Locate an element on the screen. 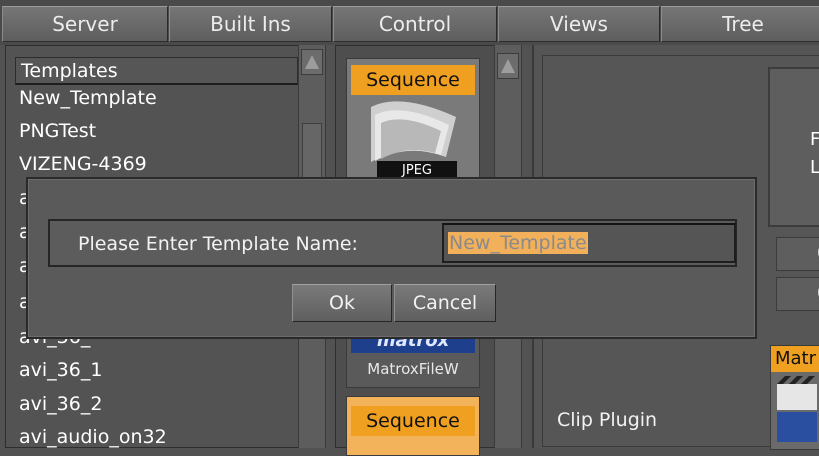 The image size is (819, 456). clip-plugin-label: Clip Plugin is located at coordinates (607, 420).